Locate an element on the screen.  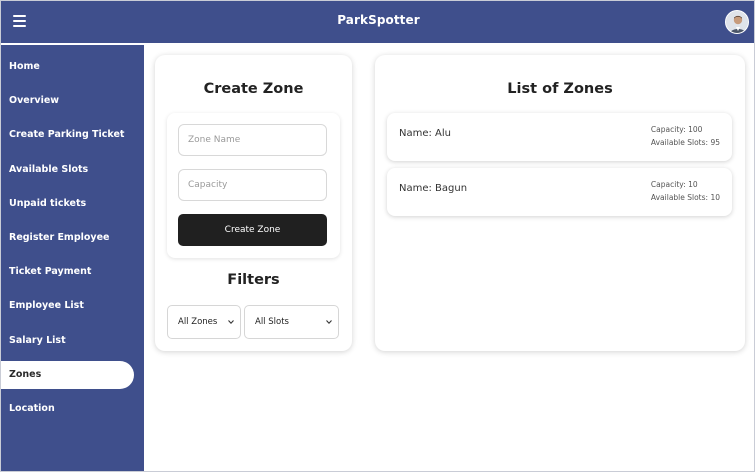
zone-available-slots: Available Slots: 95 is located at coordinates (685, 142).